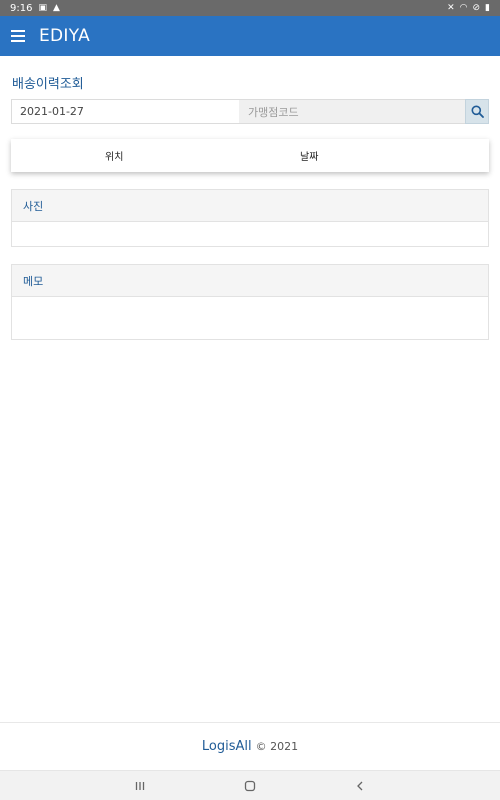 Image resolution: width=500 pixels, height=800 pixels. Describe the element at coordinates (250, 302) in the screenshot. I see `memo-panel: 메모` at that location.